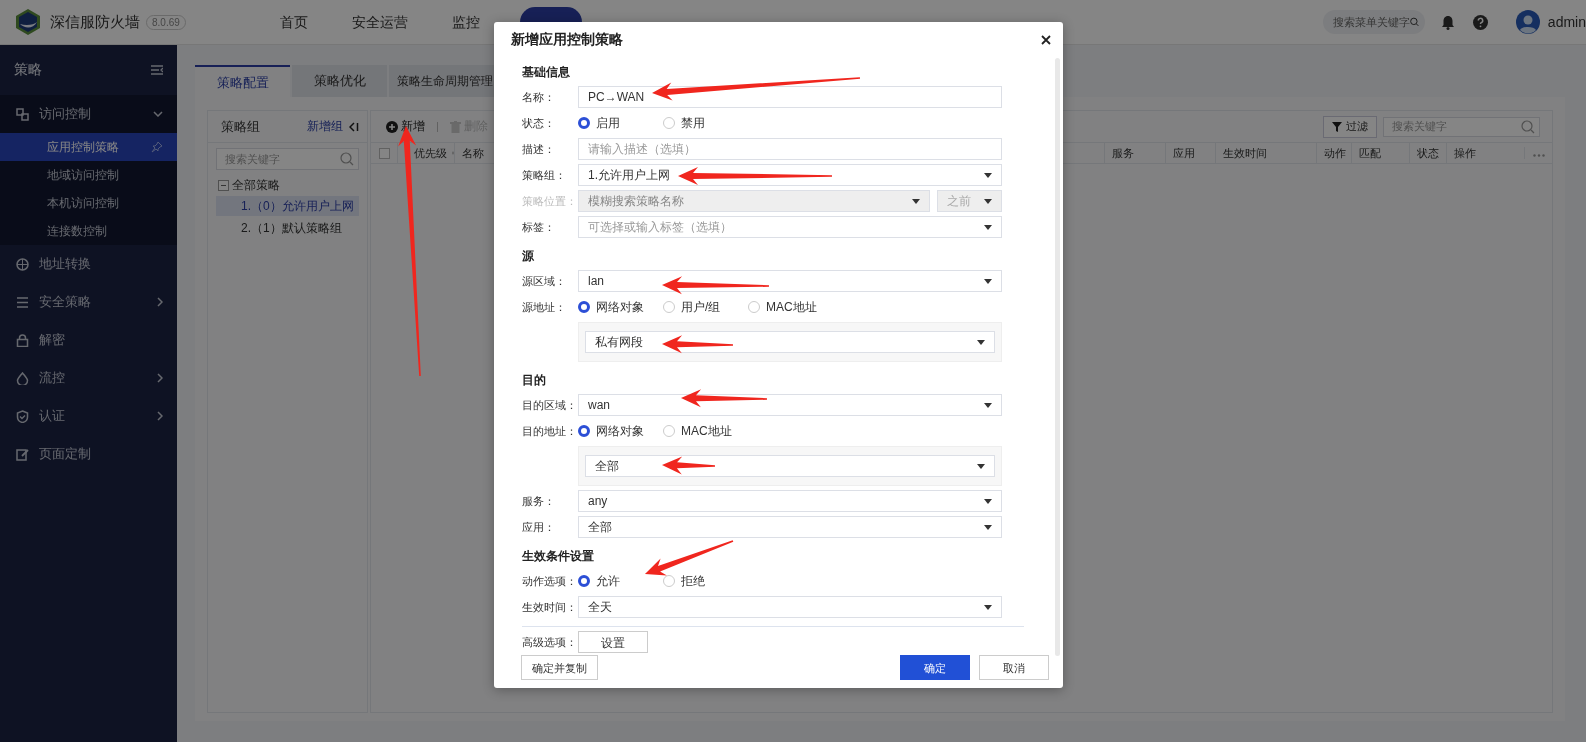  What do you see at coordinates (550, 642) in the screenshot?
I see `field-label: 高级选项：` at bounding box center [550, 642].